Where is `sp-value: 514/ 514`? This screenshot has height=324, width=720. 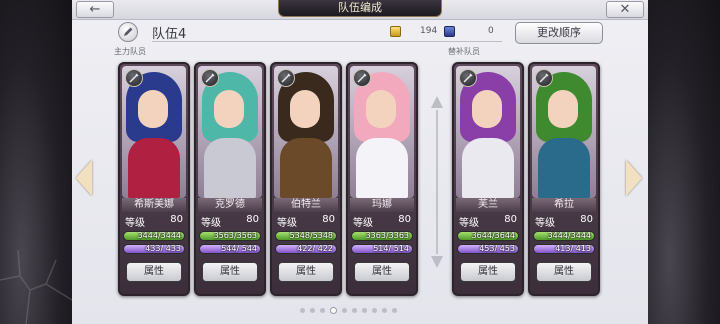
sp-value: 514/ 514 is located at coordinates (391, 248).